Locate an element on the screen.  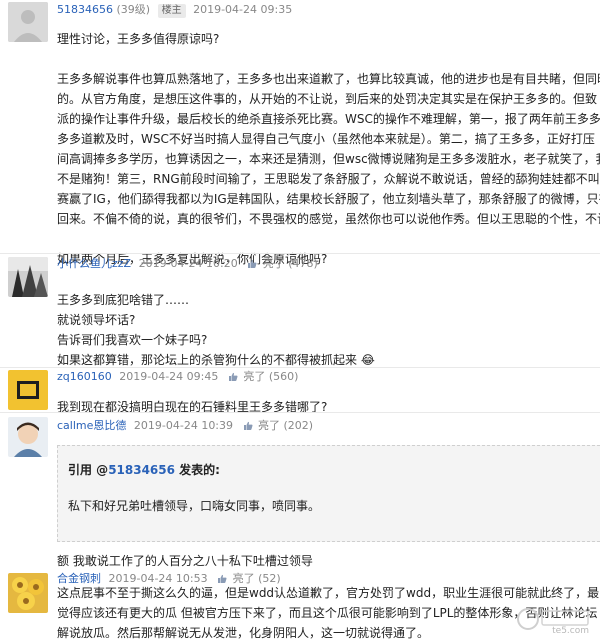
post-time: 2019-04-24 10:20 is located at coordinates (188, 263).